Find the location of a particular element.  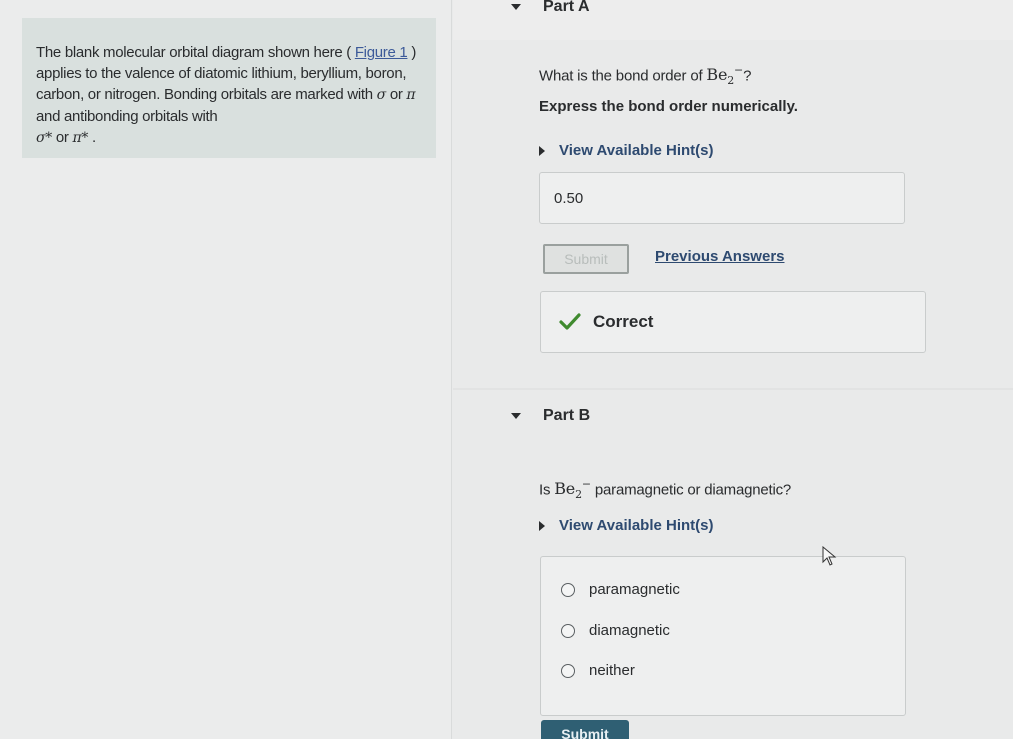

part-b-submit-button: Submit is located at coordinates (585, 729).